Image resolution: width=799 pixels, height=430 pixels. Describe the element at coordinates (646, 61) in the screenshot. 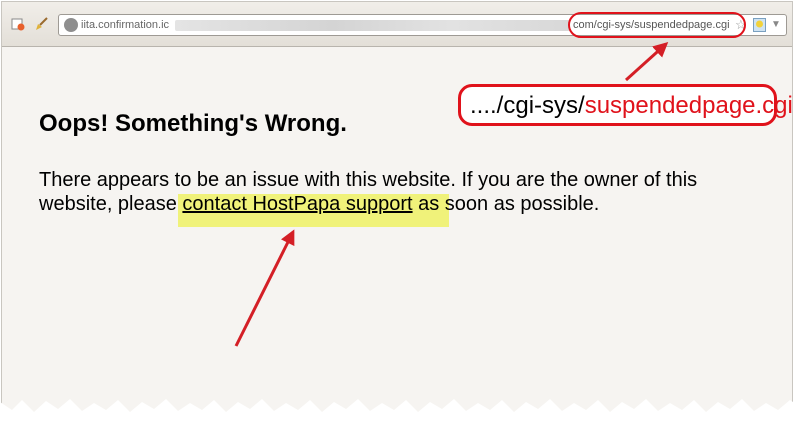

I see `arrow-to-url` at that location.